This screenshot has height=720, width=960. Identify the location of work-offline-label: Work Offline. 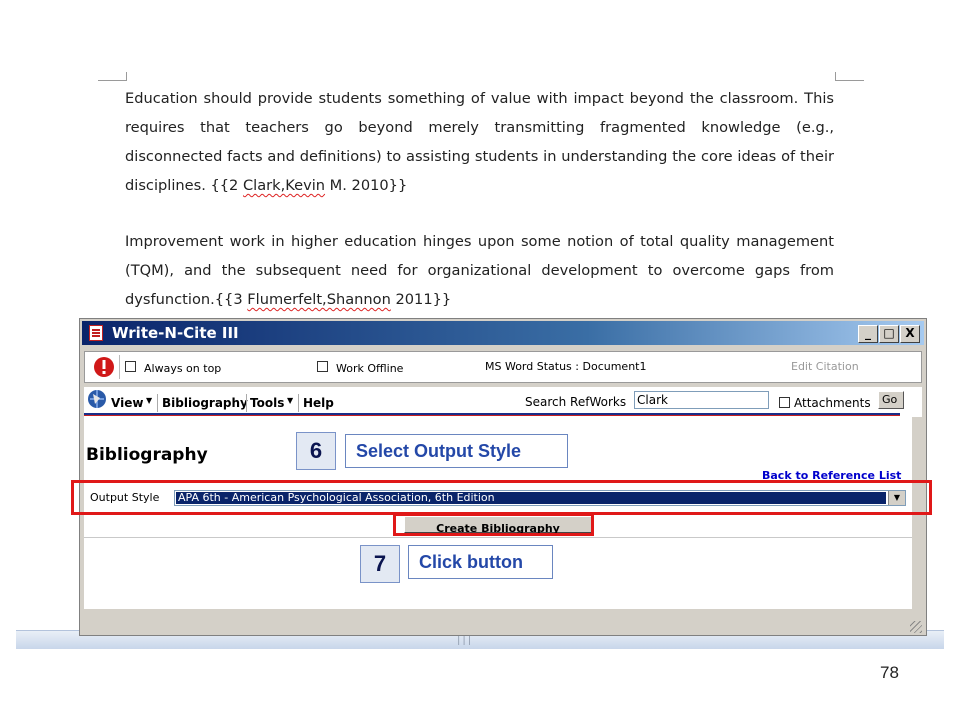
(370, 368).